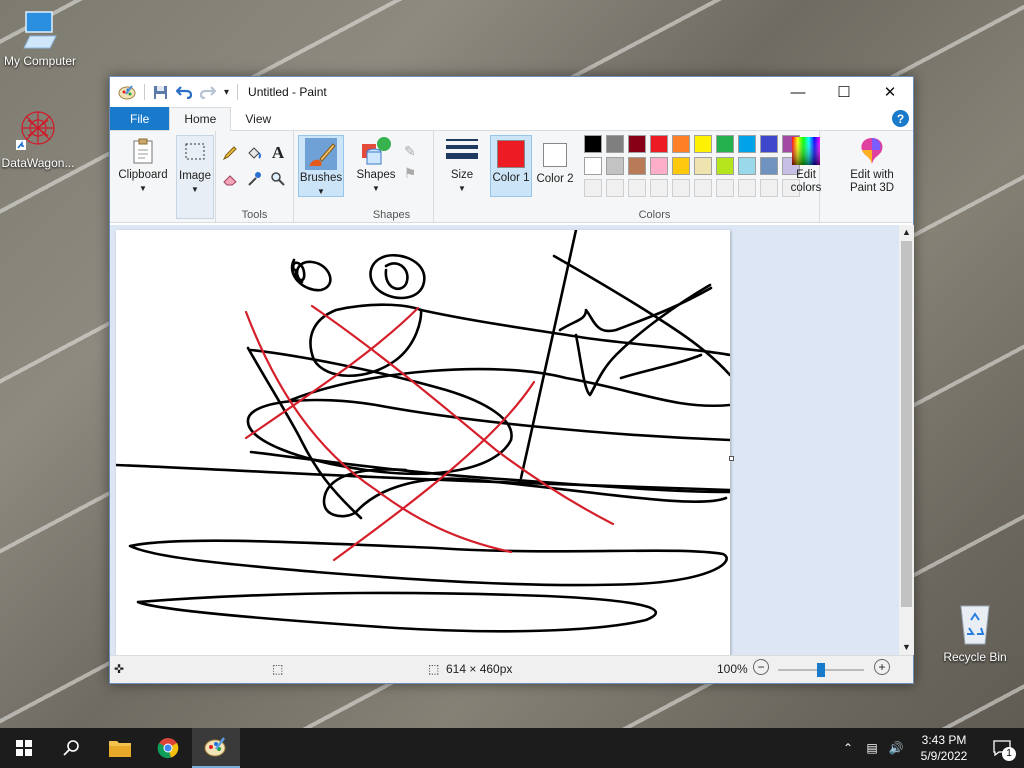 Image resolution: width=1024 pixels, height=768 pixels. Describe the element at coordinates (844, 92) in the screenshot. I see `maximize-button: ☐` at that location.